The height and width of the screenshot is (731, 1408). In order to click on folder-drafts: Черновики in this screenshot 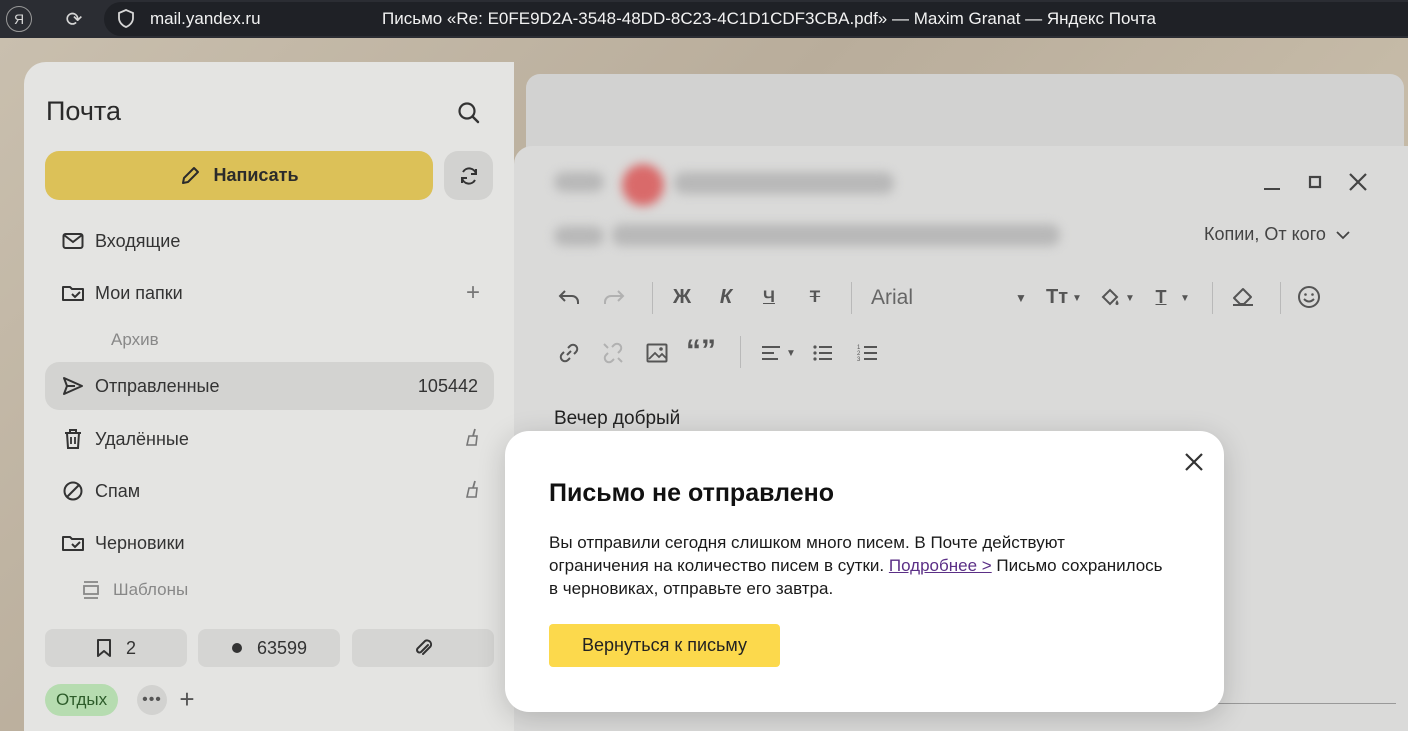, I will do `click(269, 543)`.